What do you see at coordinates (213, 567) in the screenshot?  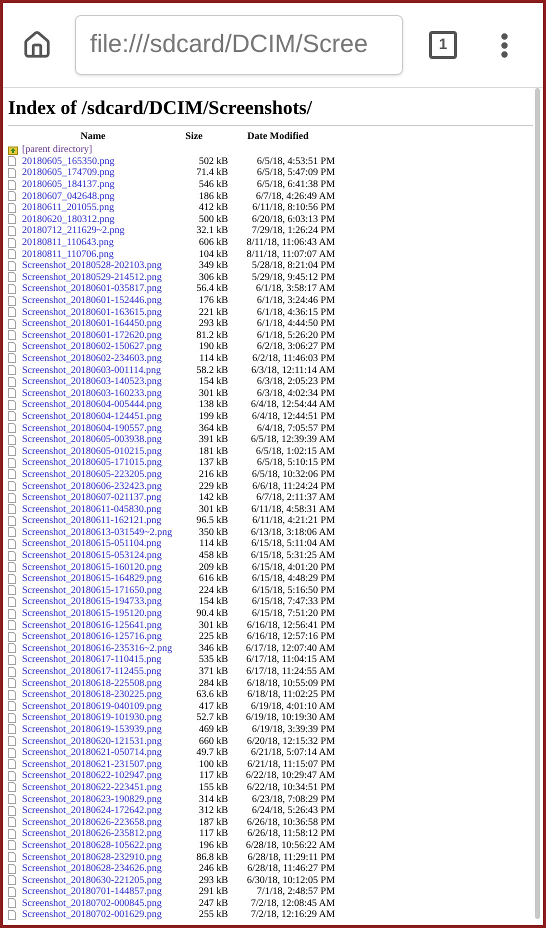 I see `file-size: 209 kB` at bounding box center [213, 567].